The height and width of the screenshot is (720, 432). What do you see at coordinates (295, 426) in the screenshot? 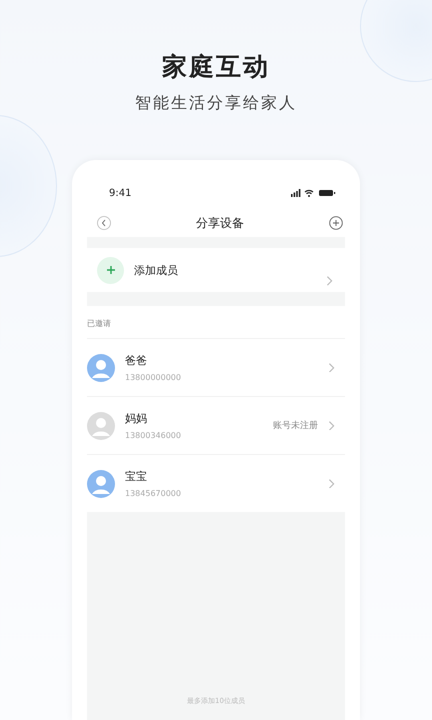
I see `member-status: 账号未注册` at bounding box center [295, 426].